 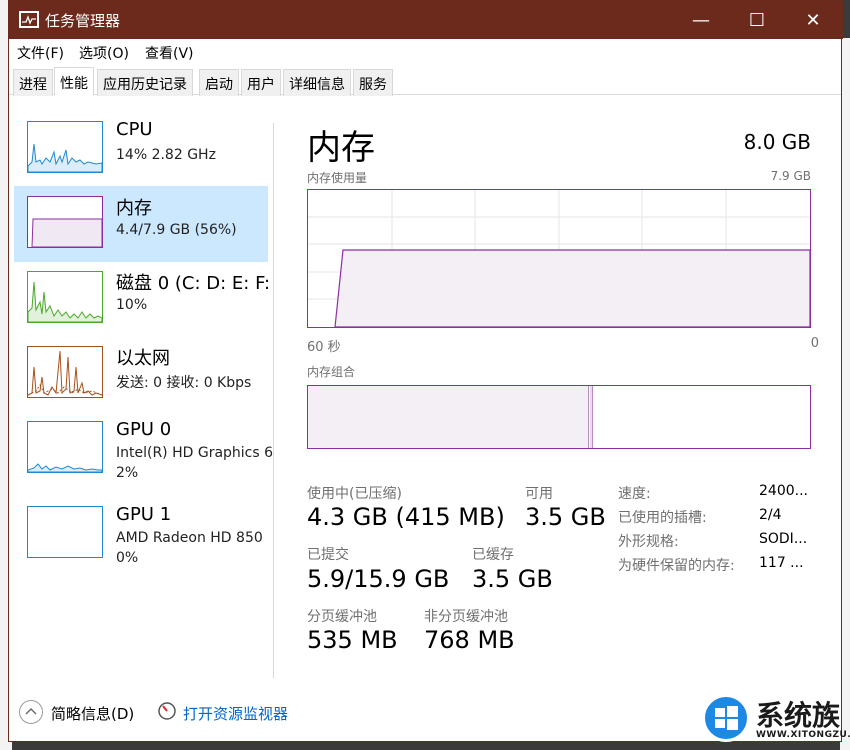 What do you see at coordinates (145, 82) in the screenshot?
I see `tab-app-history: 应用历史记录` at bounding box center [145, 82].